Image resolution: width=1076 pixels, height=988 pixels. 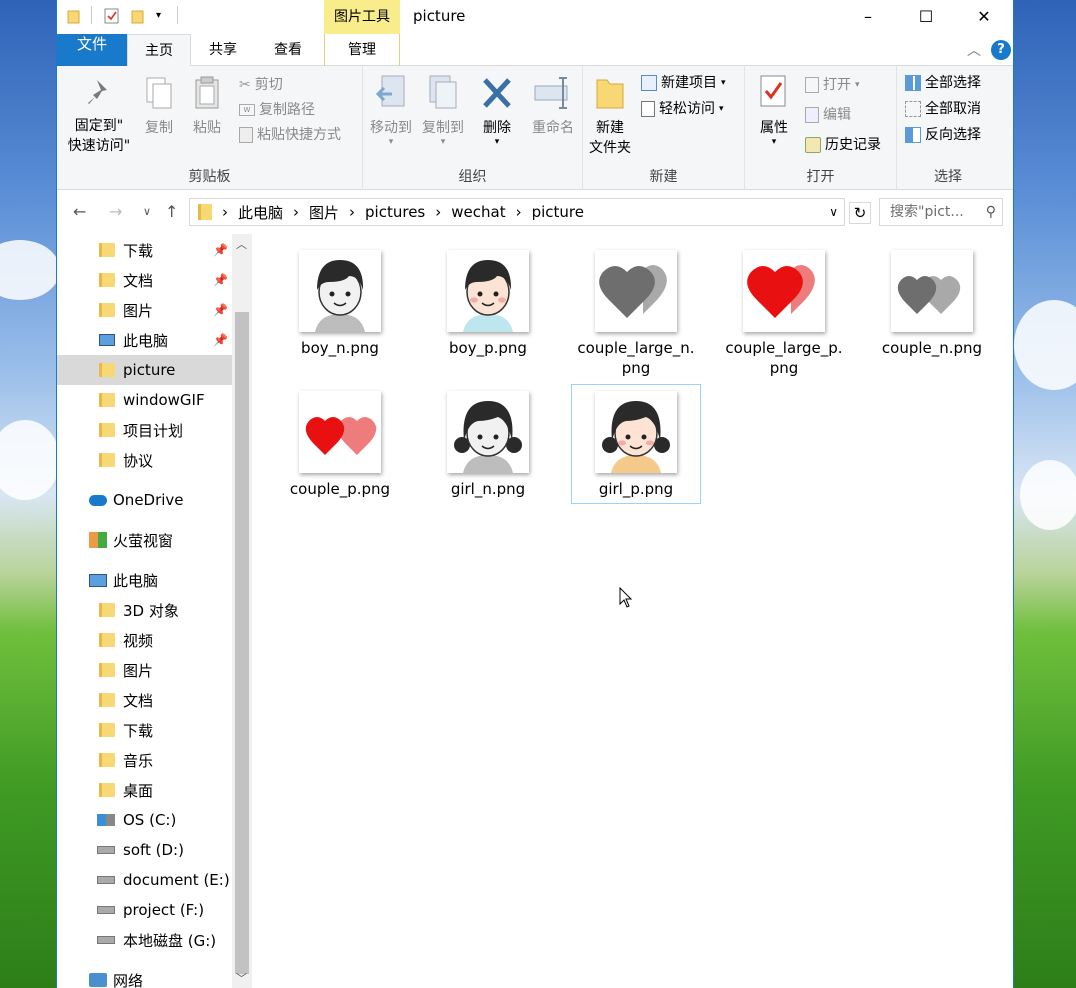 What do you see at coordinates (488, 291) in the screenshot?
I see `boy-p-thumbnail` at bounding box center [488, 291].